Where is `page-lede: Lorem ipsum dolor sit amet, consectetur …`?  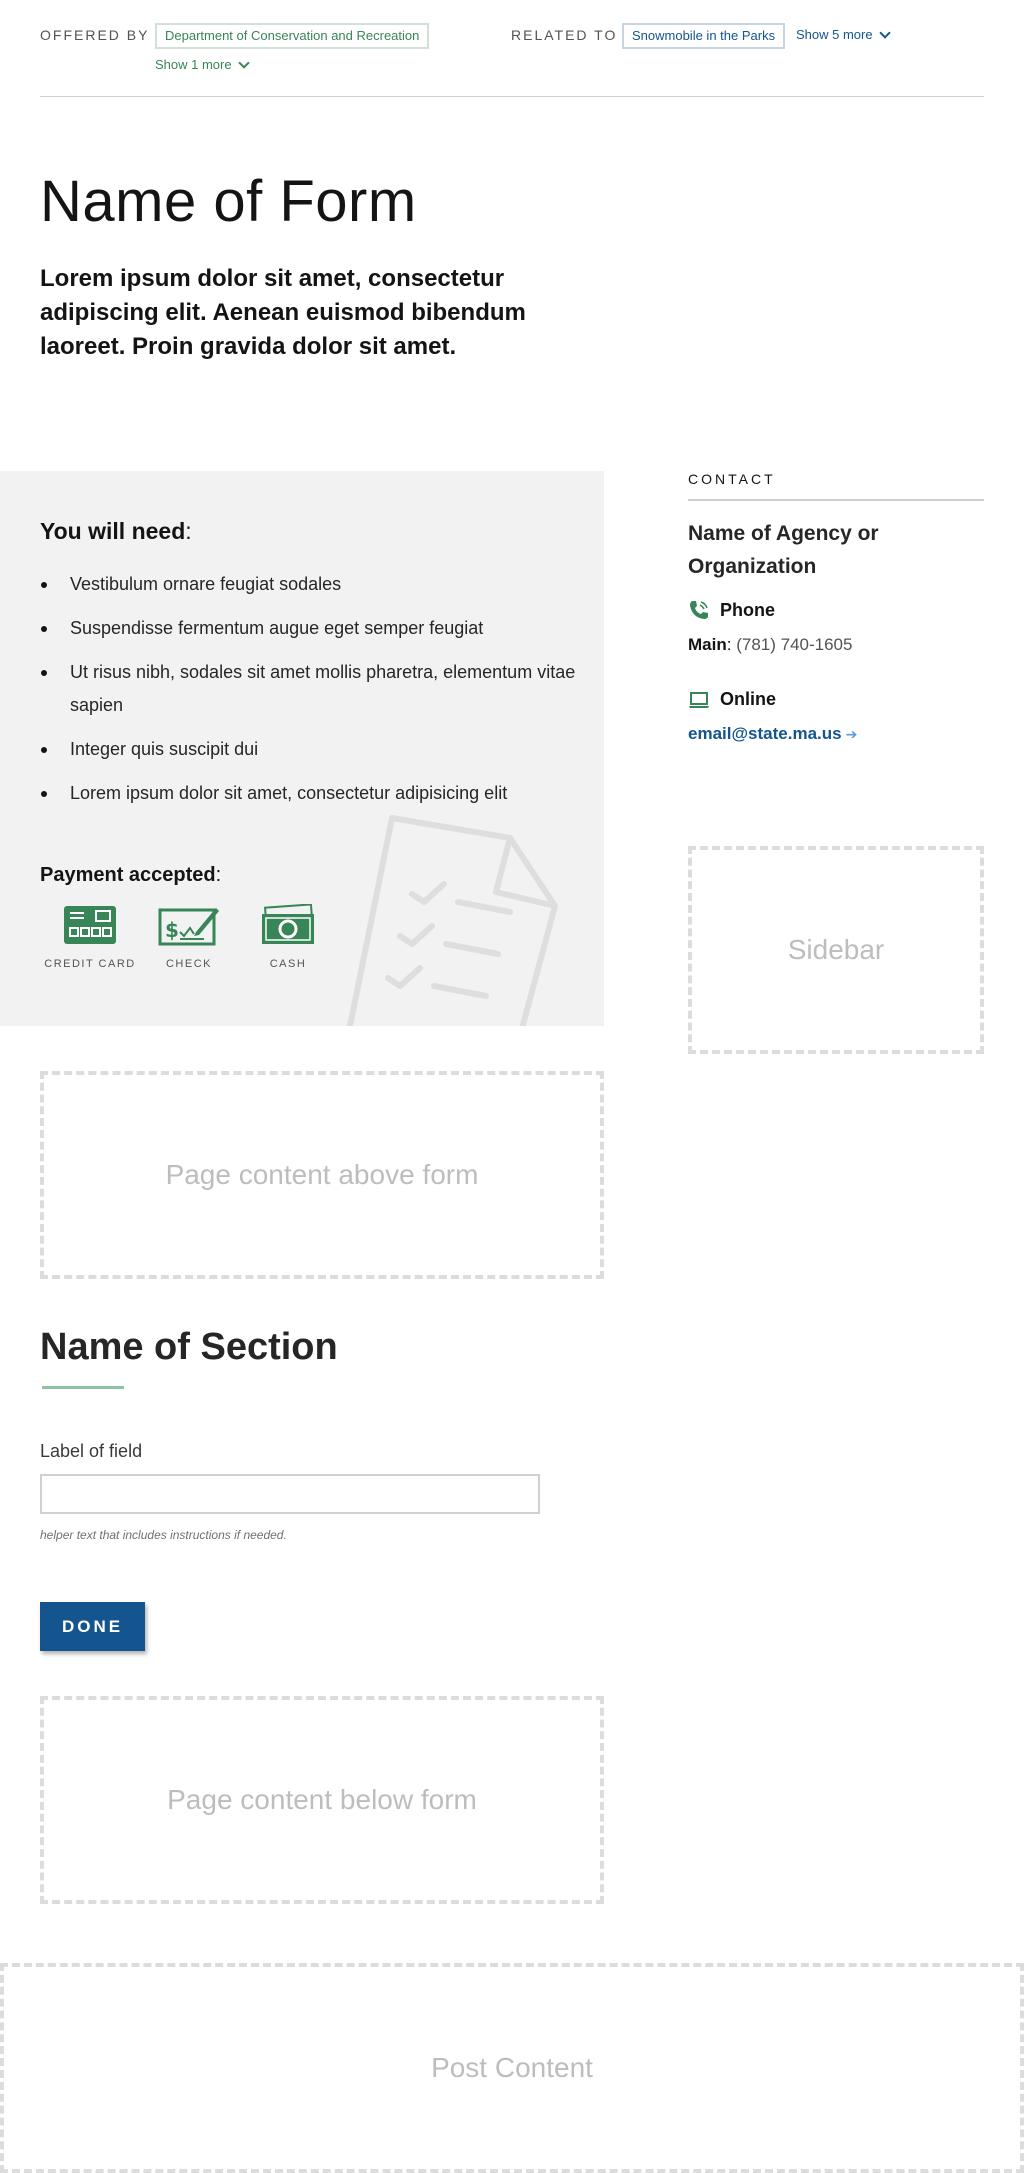 page-lede: Lorem ipsum dolor sit amet, consectetur … is located at coordinates (283, 312).